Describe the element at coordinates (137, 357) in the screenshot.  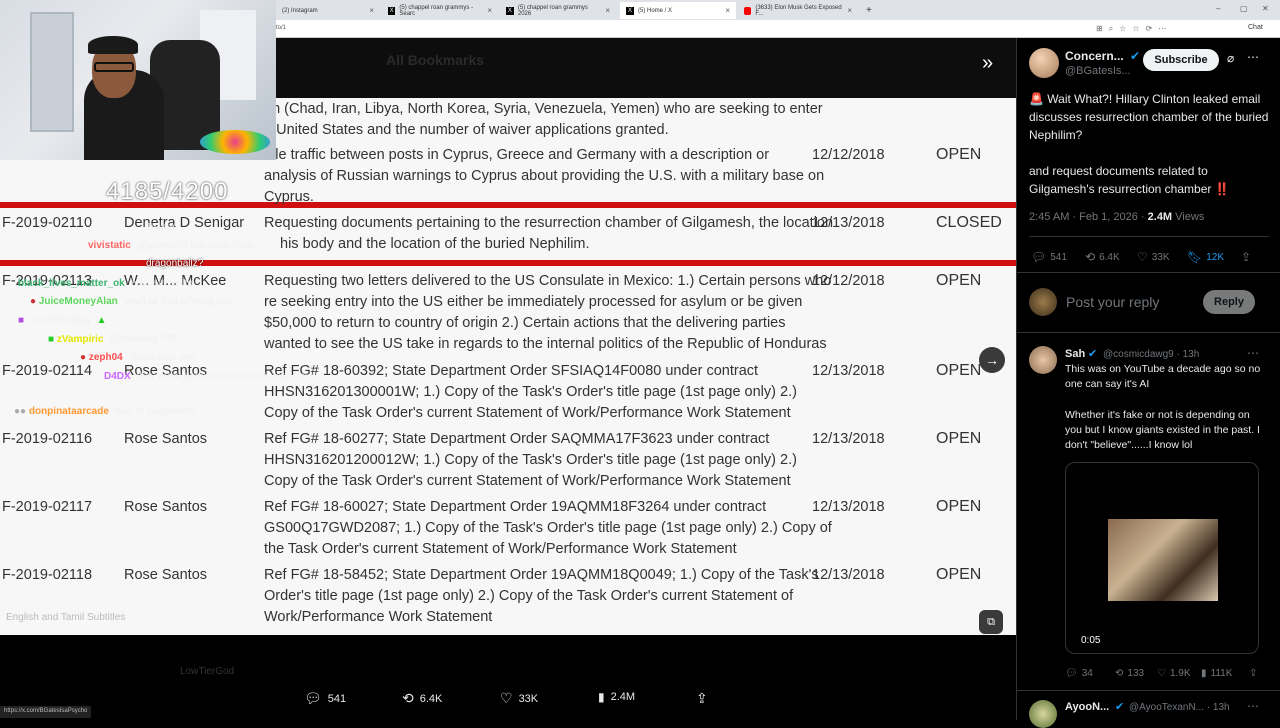
I see `chat-message: ● zeph04 @vivistatic yes` at that location.